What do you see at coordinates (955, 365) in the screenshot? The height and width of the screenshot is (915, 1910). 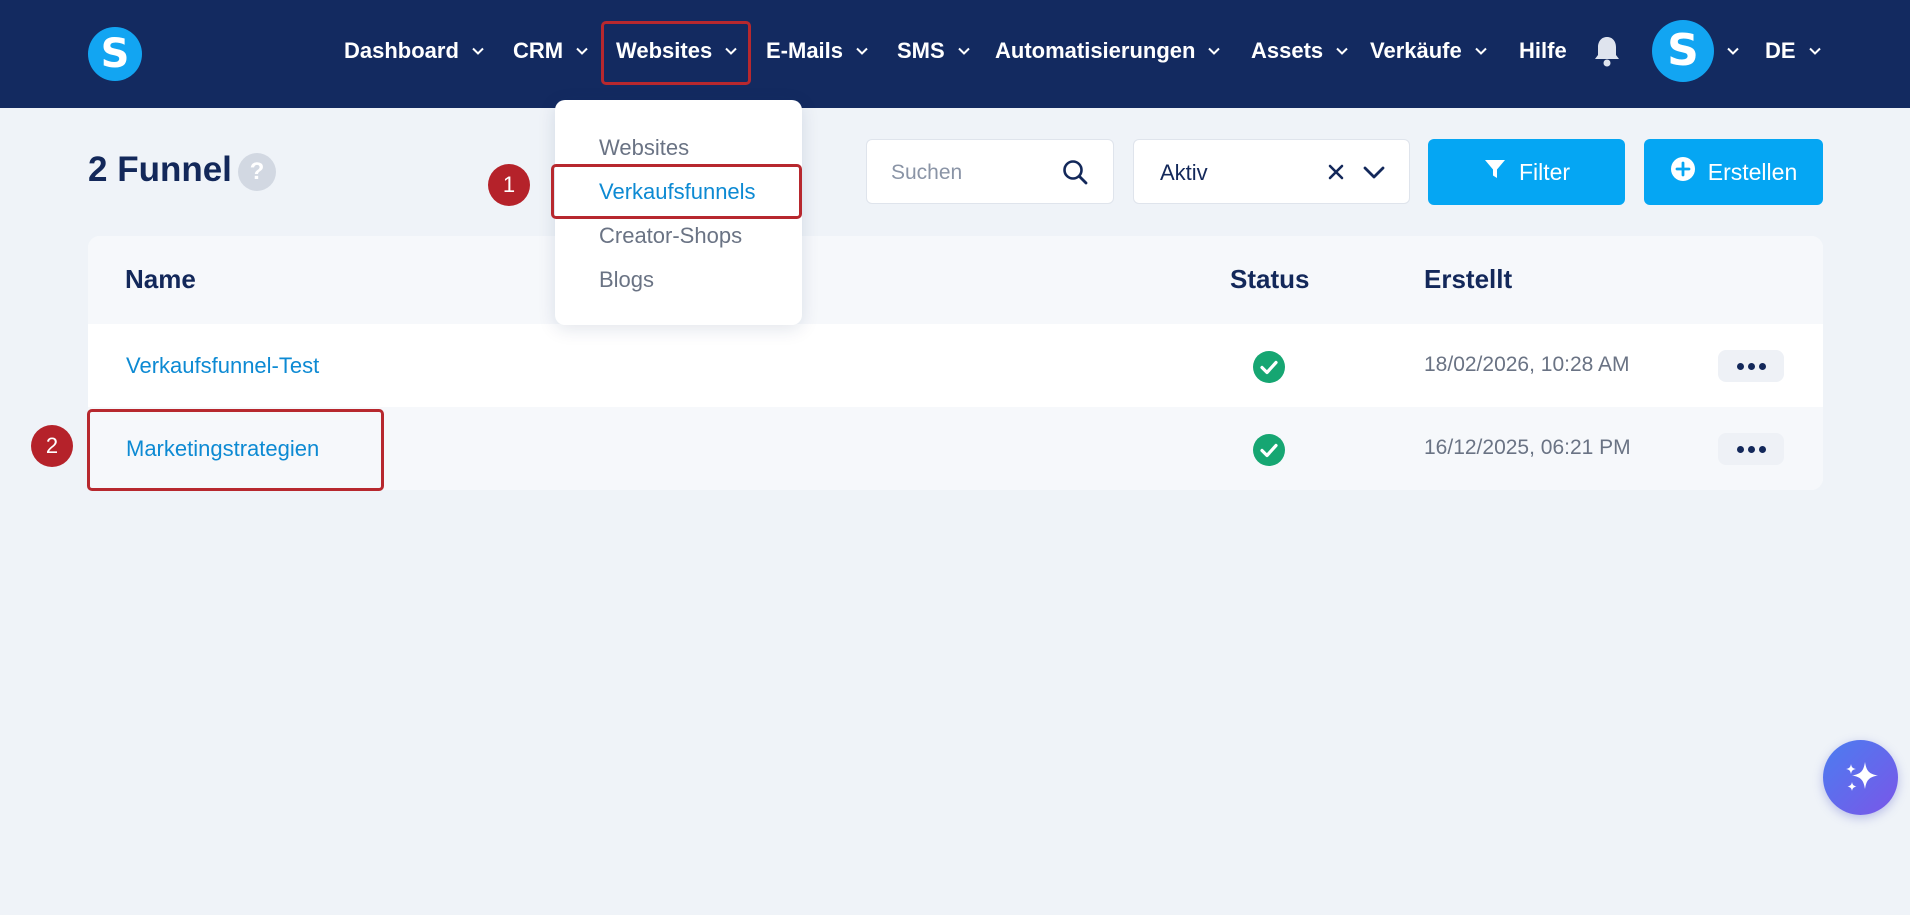 I see `table-row: Verkaufsfunnel-Test 18/02/2026, 10:28 AM` at bounding box center [955, 365].